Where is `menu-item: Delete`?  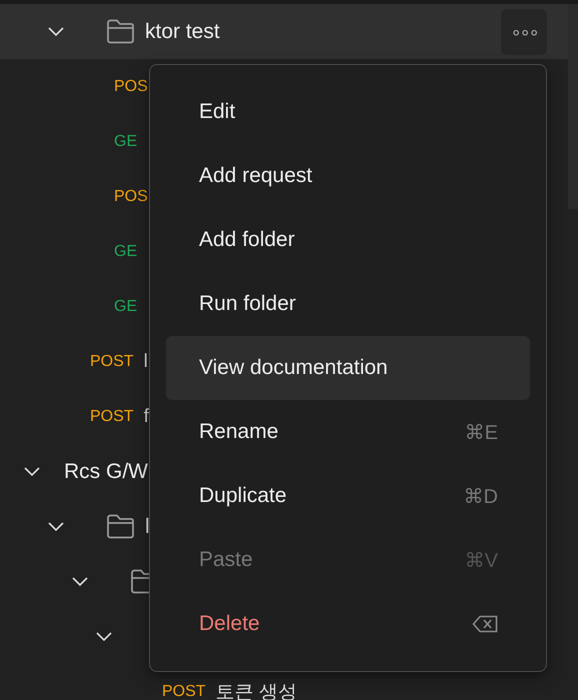 menu-item: Delete is located at coordinates (348, 624).